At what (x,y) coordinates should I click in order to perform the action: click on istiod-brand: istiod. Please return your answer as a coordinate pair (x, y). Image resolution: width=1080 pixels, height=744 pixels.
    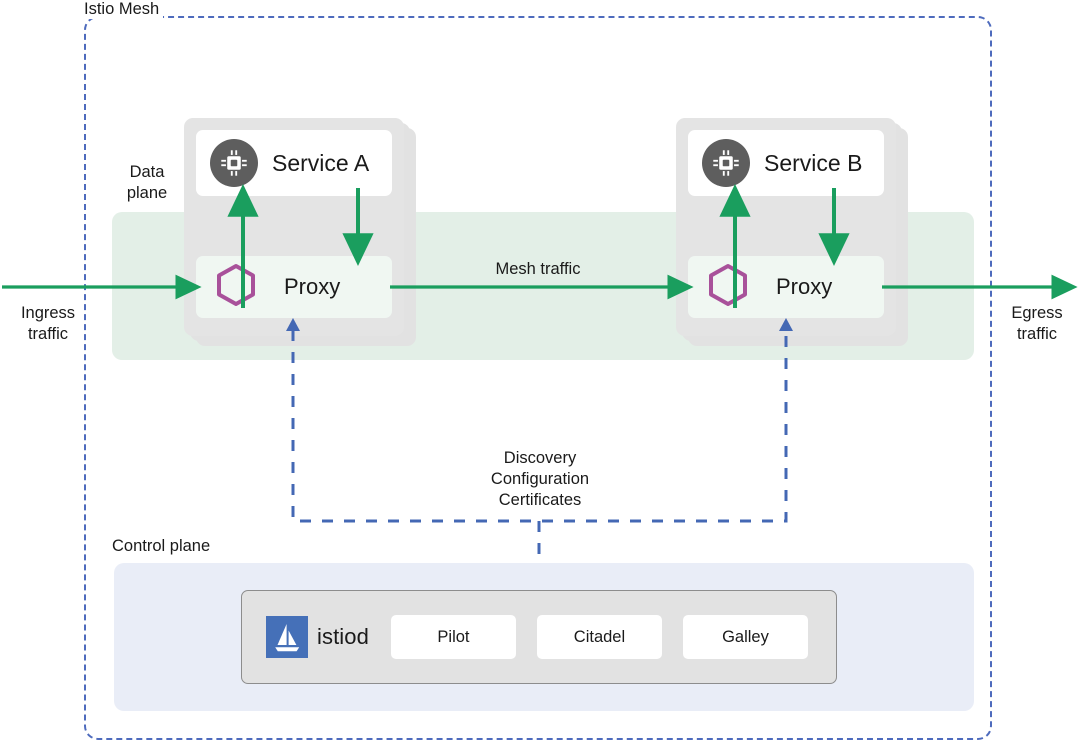
    Looking at the image, I should click on (317, 637).